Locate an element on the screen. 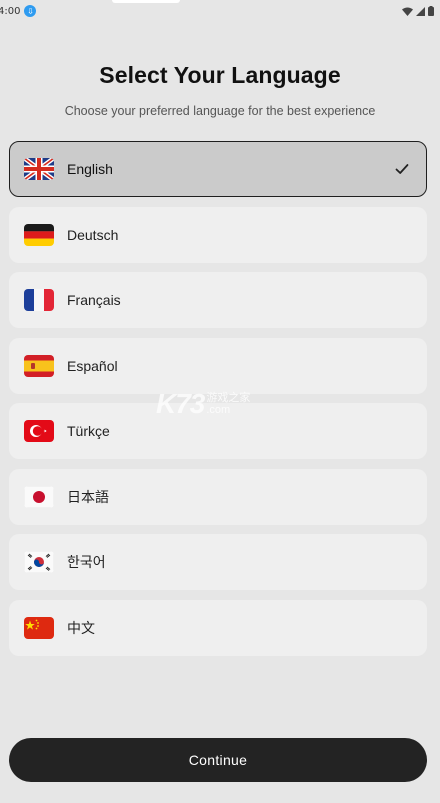 The height and width of the screenshot is (803, 440). language-option-chinese: 中文 is located at coordinates (218, 627).